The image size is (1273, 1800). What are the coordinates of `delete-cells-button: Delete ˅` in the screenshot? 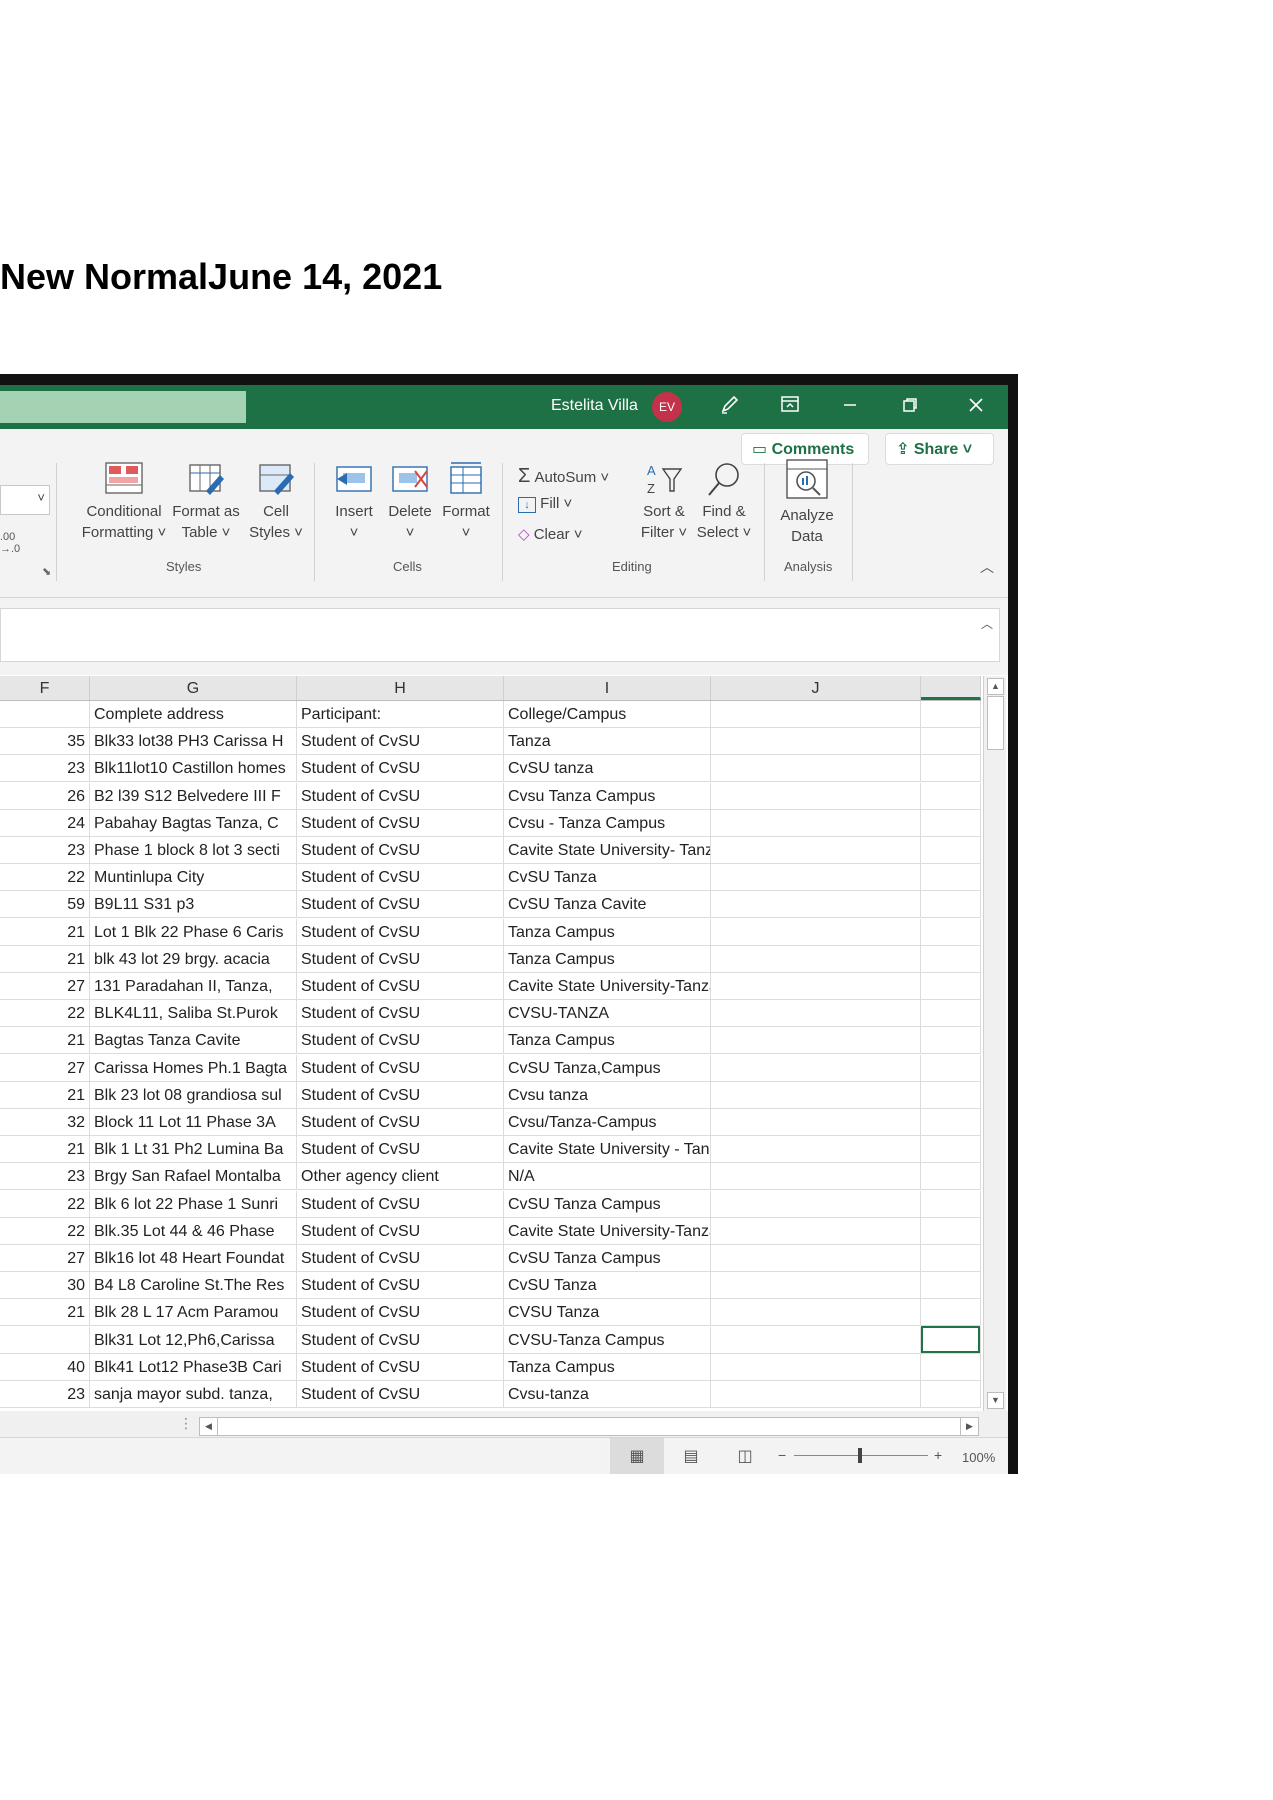 It's located at (410, 502).